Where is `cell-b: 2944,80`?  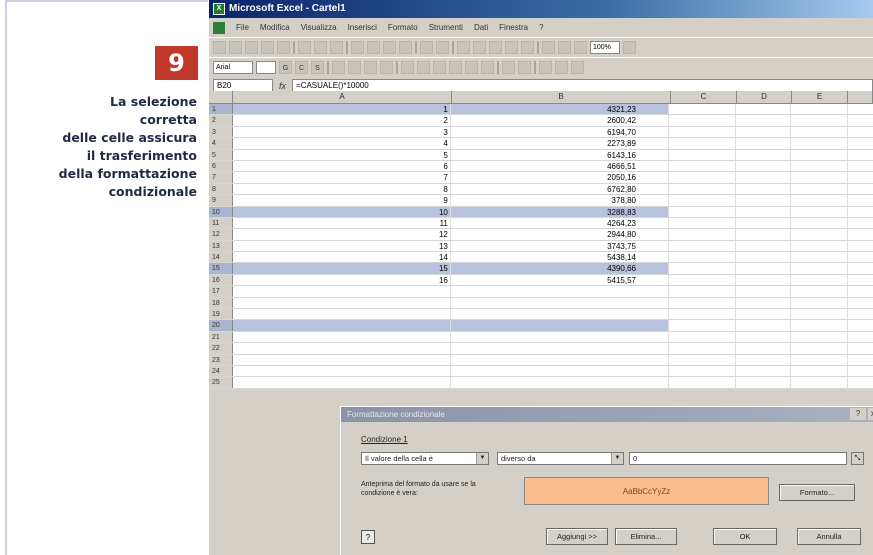 cell-b: 2944,80 is located at coordinates (559, 234).